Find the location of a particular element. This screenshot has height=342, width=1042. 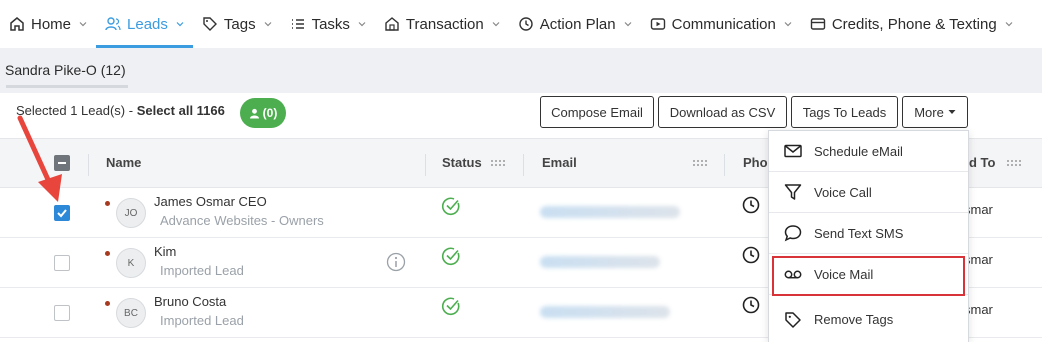

users-icon is located at coordinates (113, 24).